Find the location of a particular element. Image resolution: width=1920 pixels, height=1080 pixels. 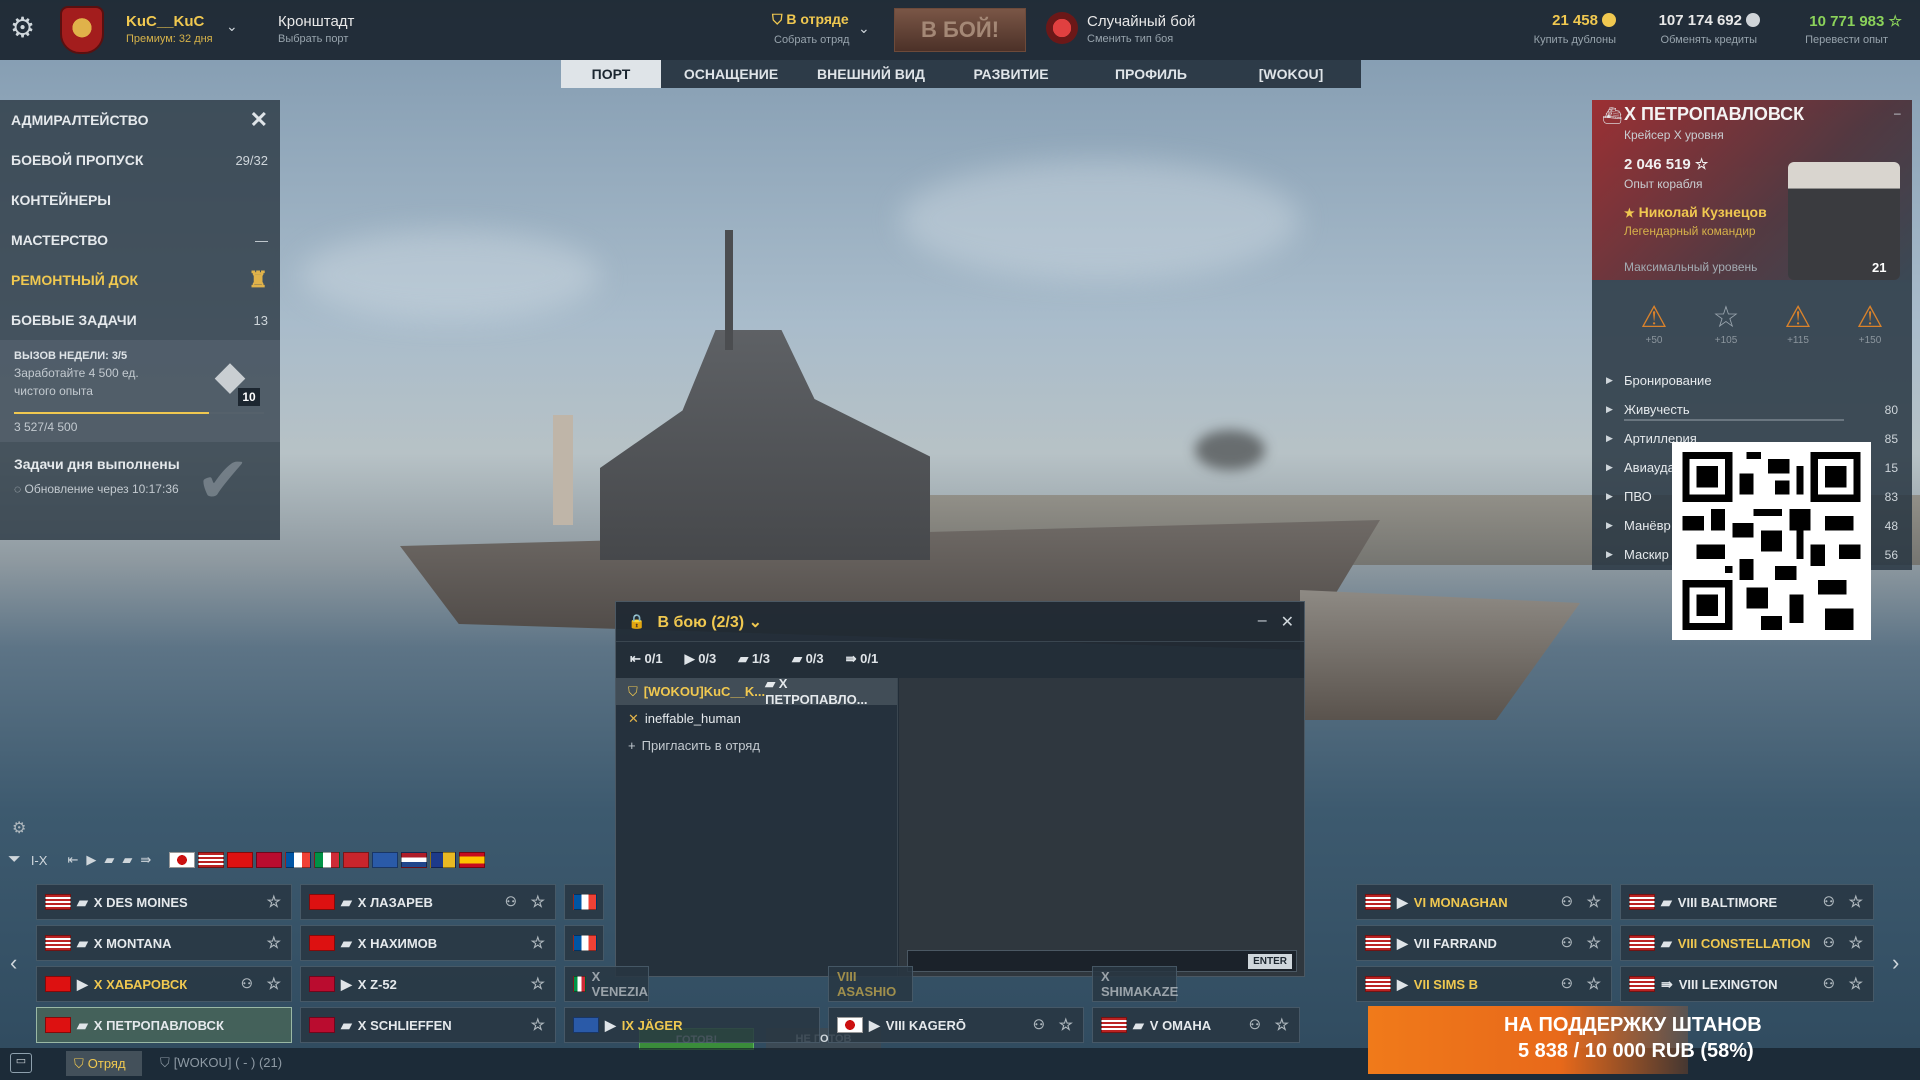

flag-netherlands-icon is located at coordinates (414, 860).